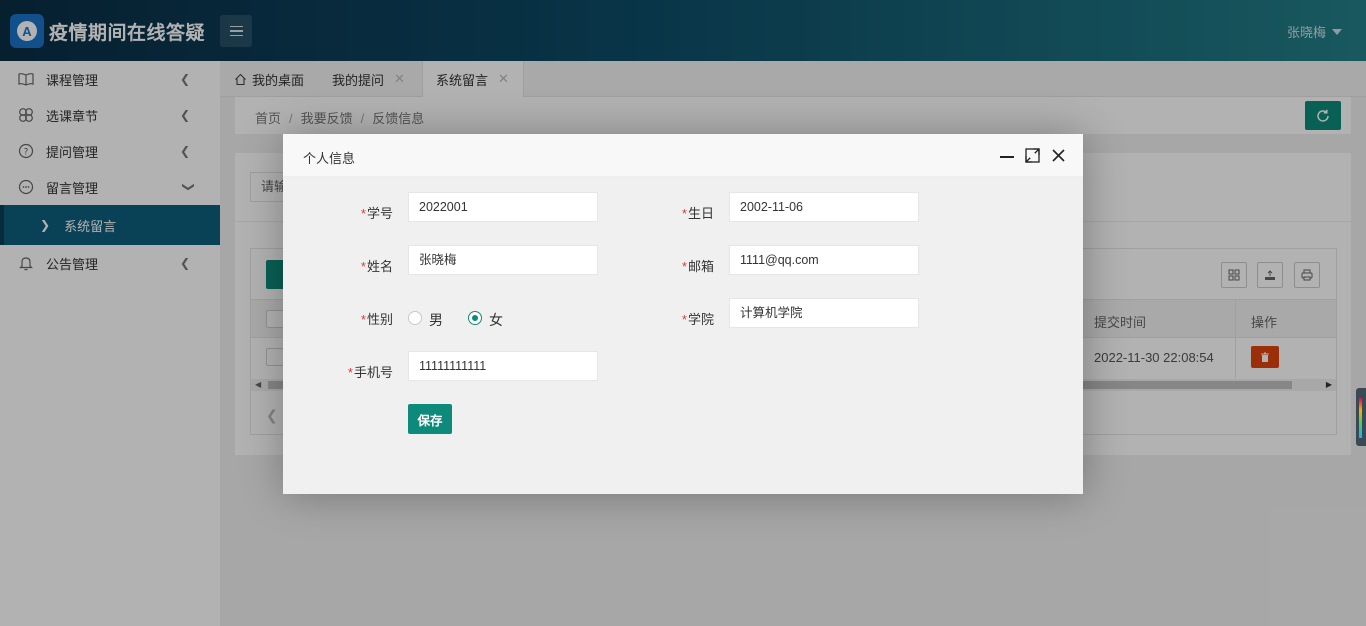 This screenshot has width=1366, height=626. I want to click on minimize-icon, so click(1007, 157).